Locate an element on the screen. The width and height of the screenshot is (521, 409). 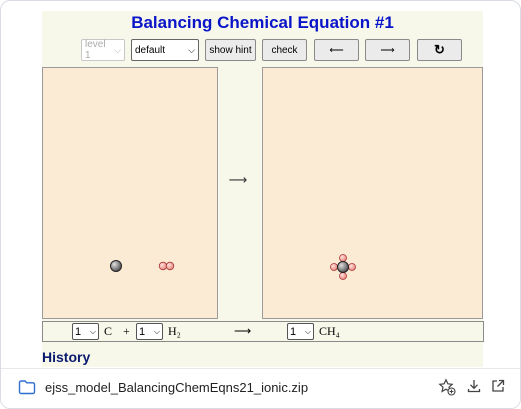
download-bar: ejss_model_BalancingChemEqns21_ionic.zip is located at coordinates (260, 388).